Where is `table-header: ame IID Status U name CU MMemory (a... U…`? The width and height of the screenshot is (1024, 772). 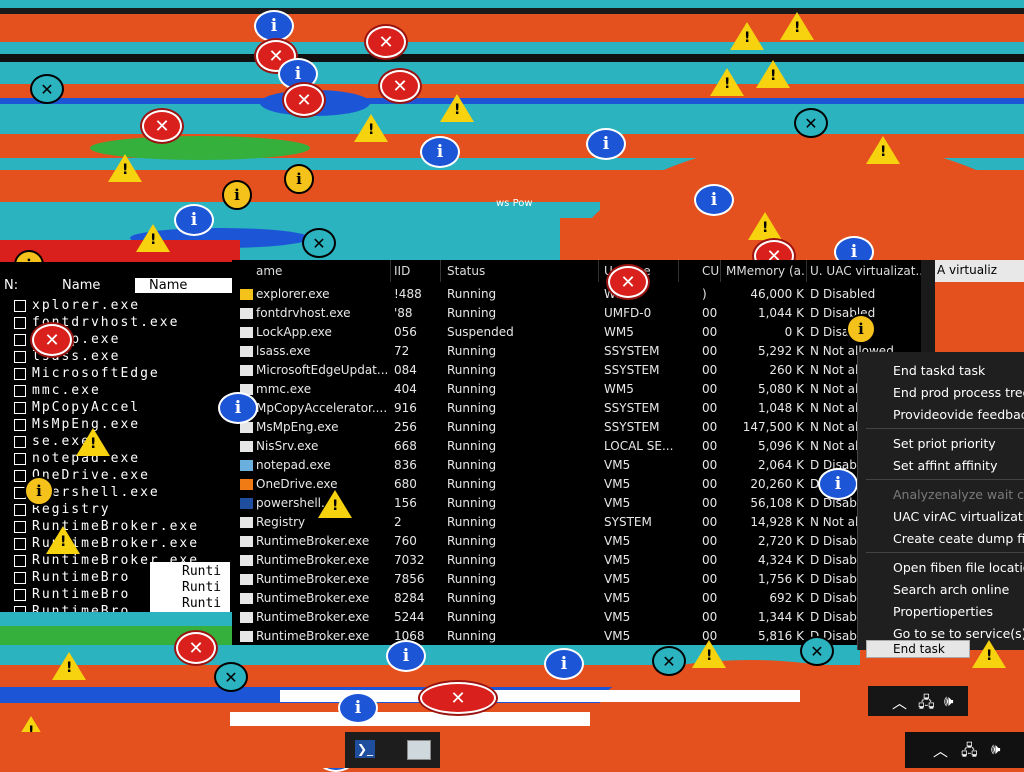
table-header: ame IID Status U name CU MMemory (a... U… is located at coordinates (583, 271).